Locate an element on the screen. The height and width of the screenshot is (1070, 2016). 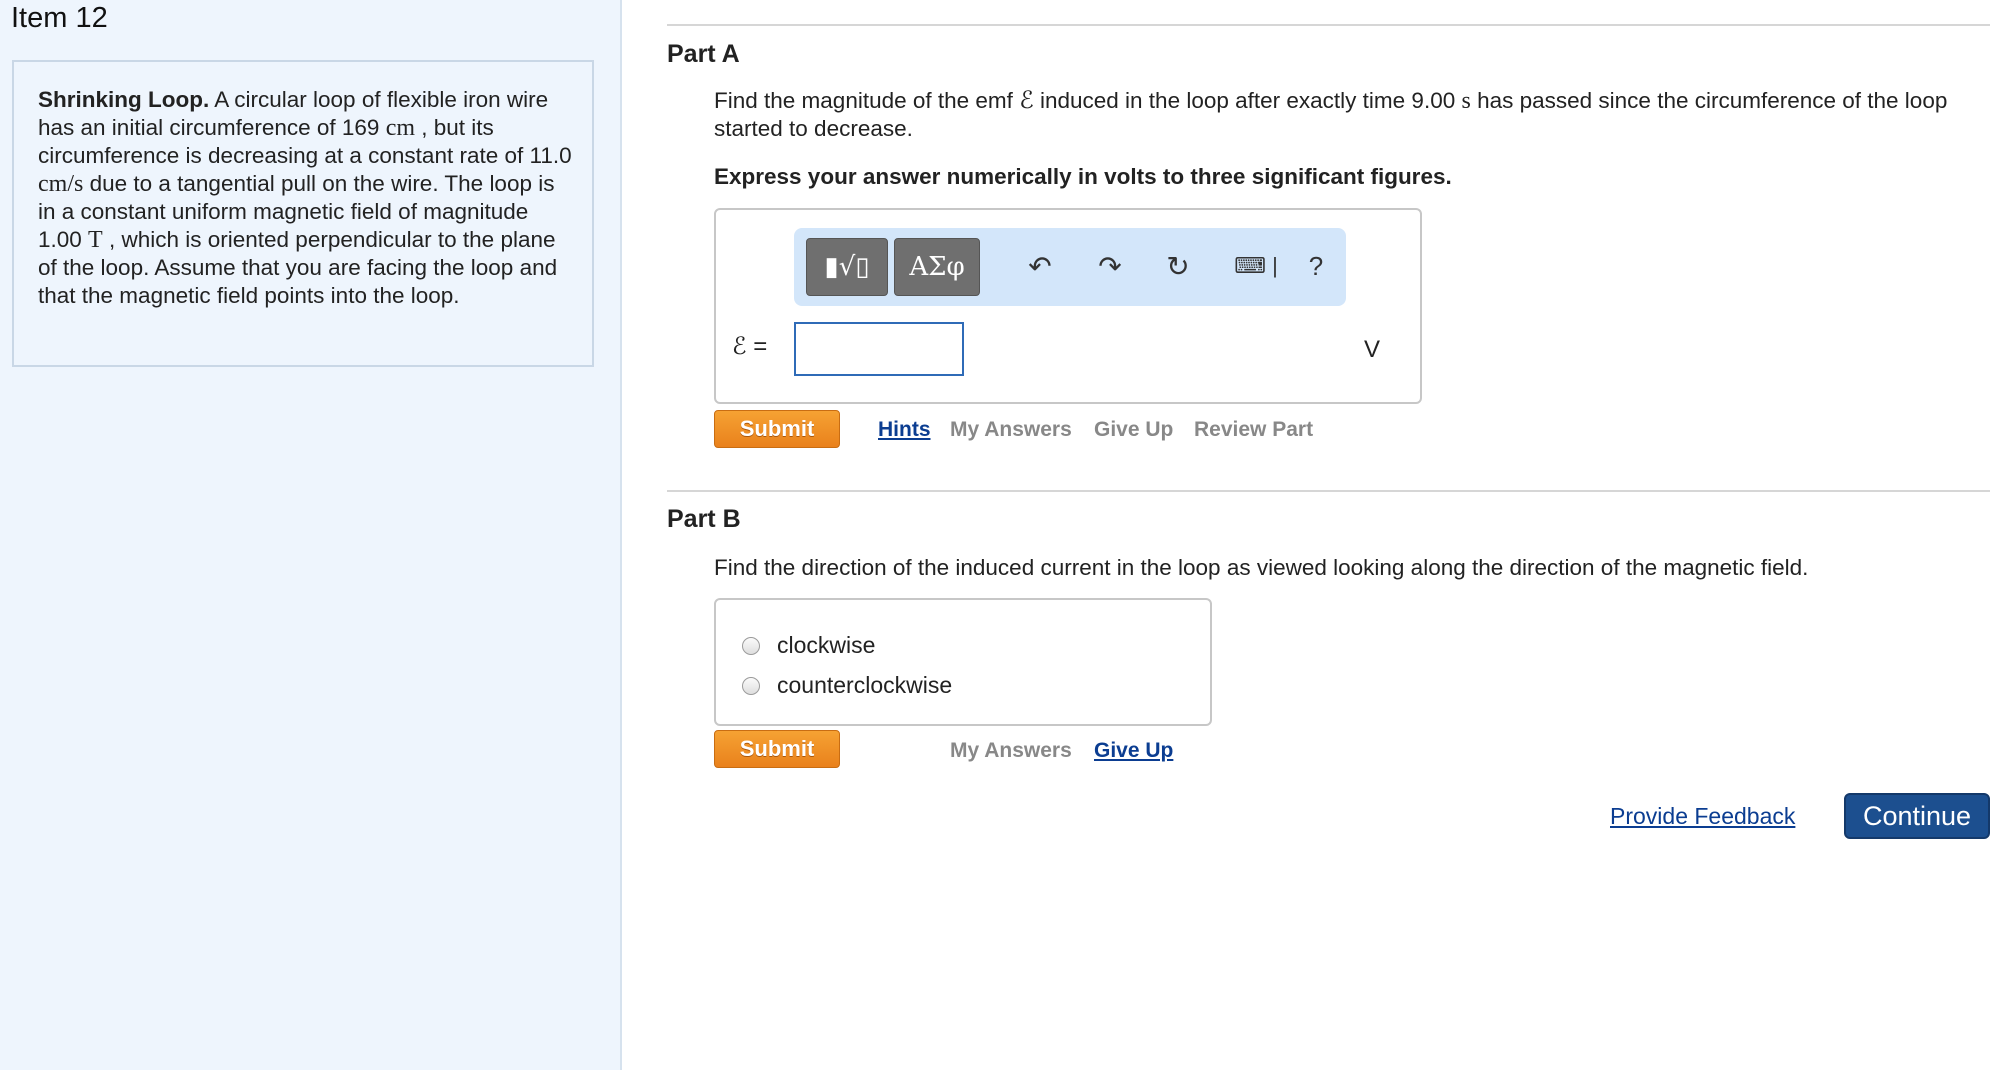
option-label: counterclockwise is located at coordinates (865, 685).